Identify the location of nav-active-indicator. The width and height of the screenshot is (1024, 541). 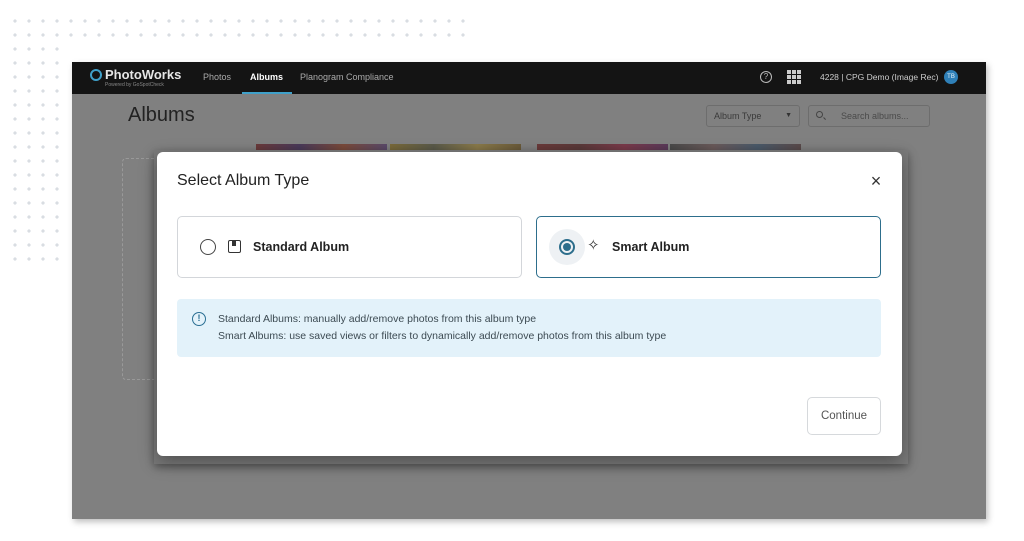
(267, 93).